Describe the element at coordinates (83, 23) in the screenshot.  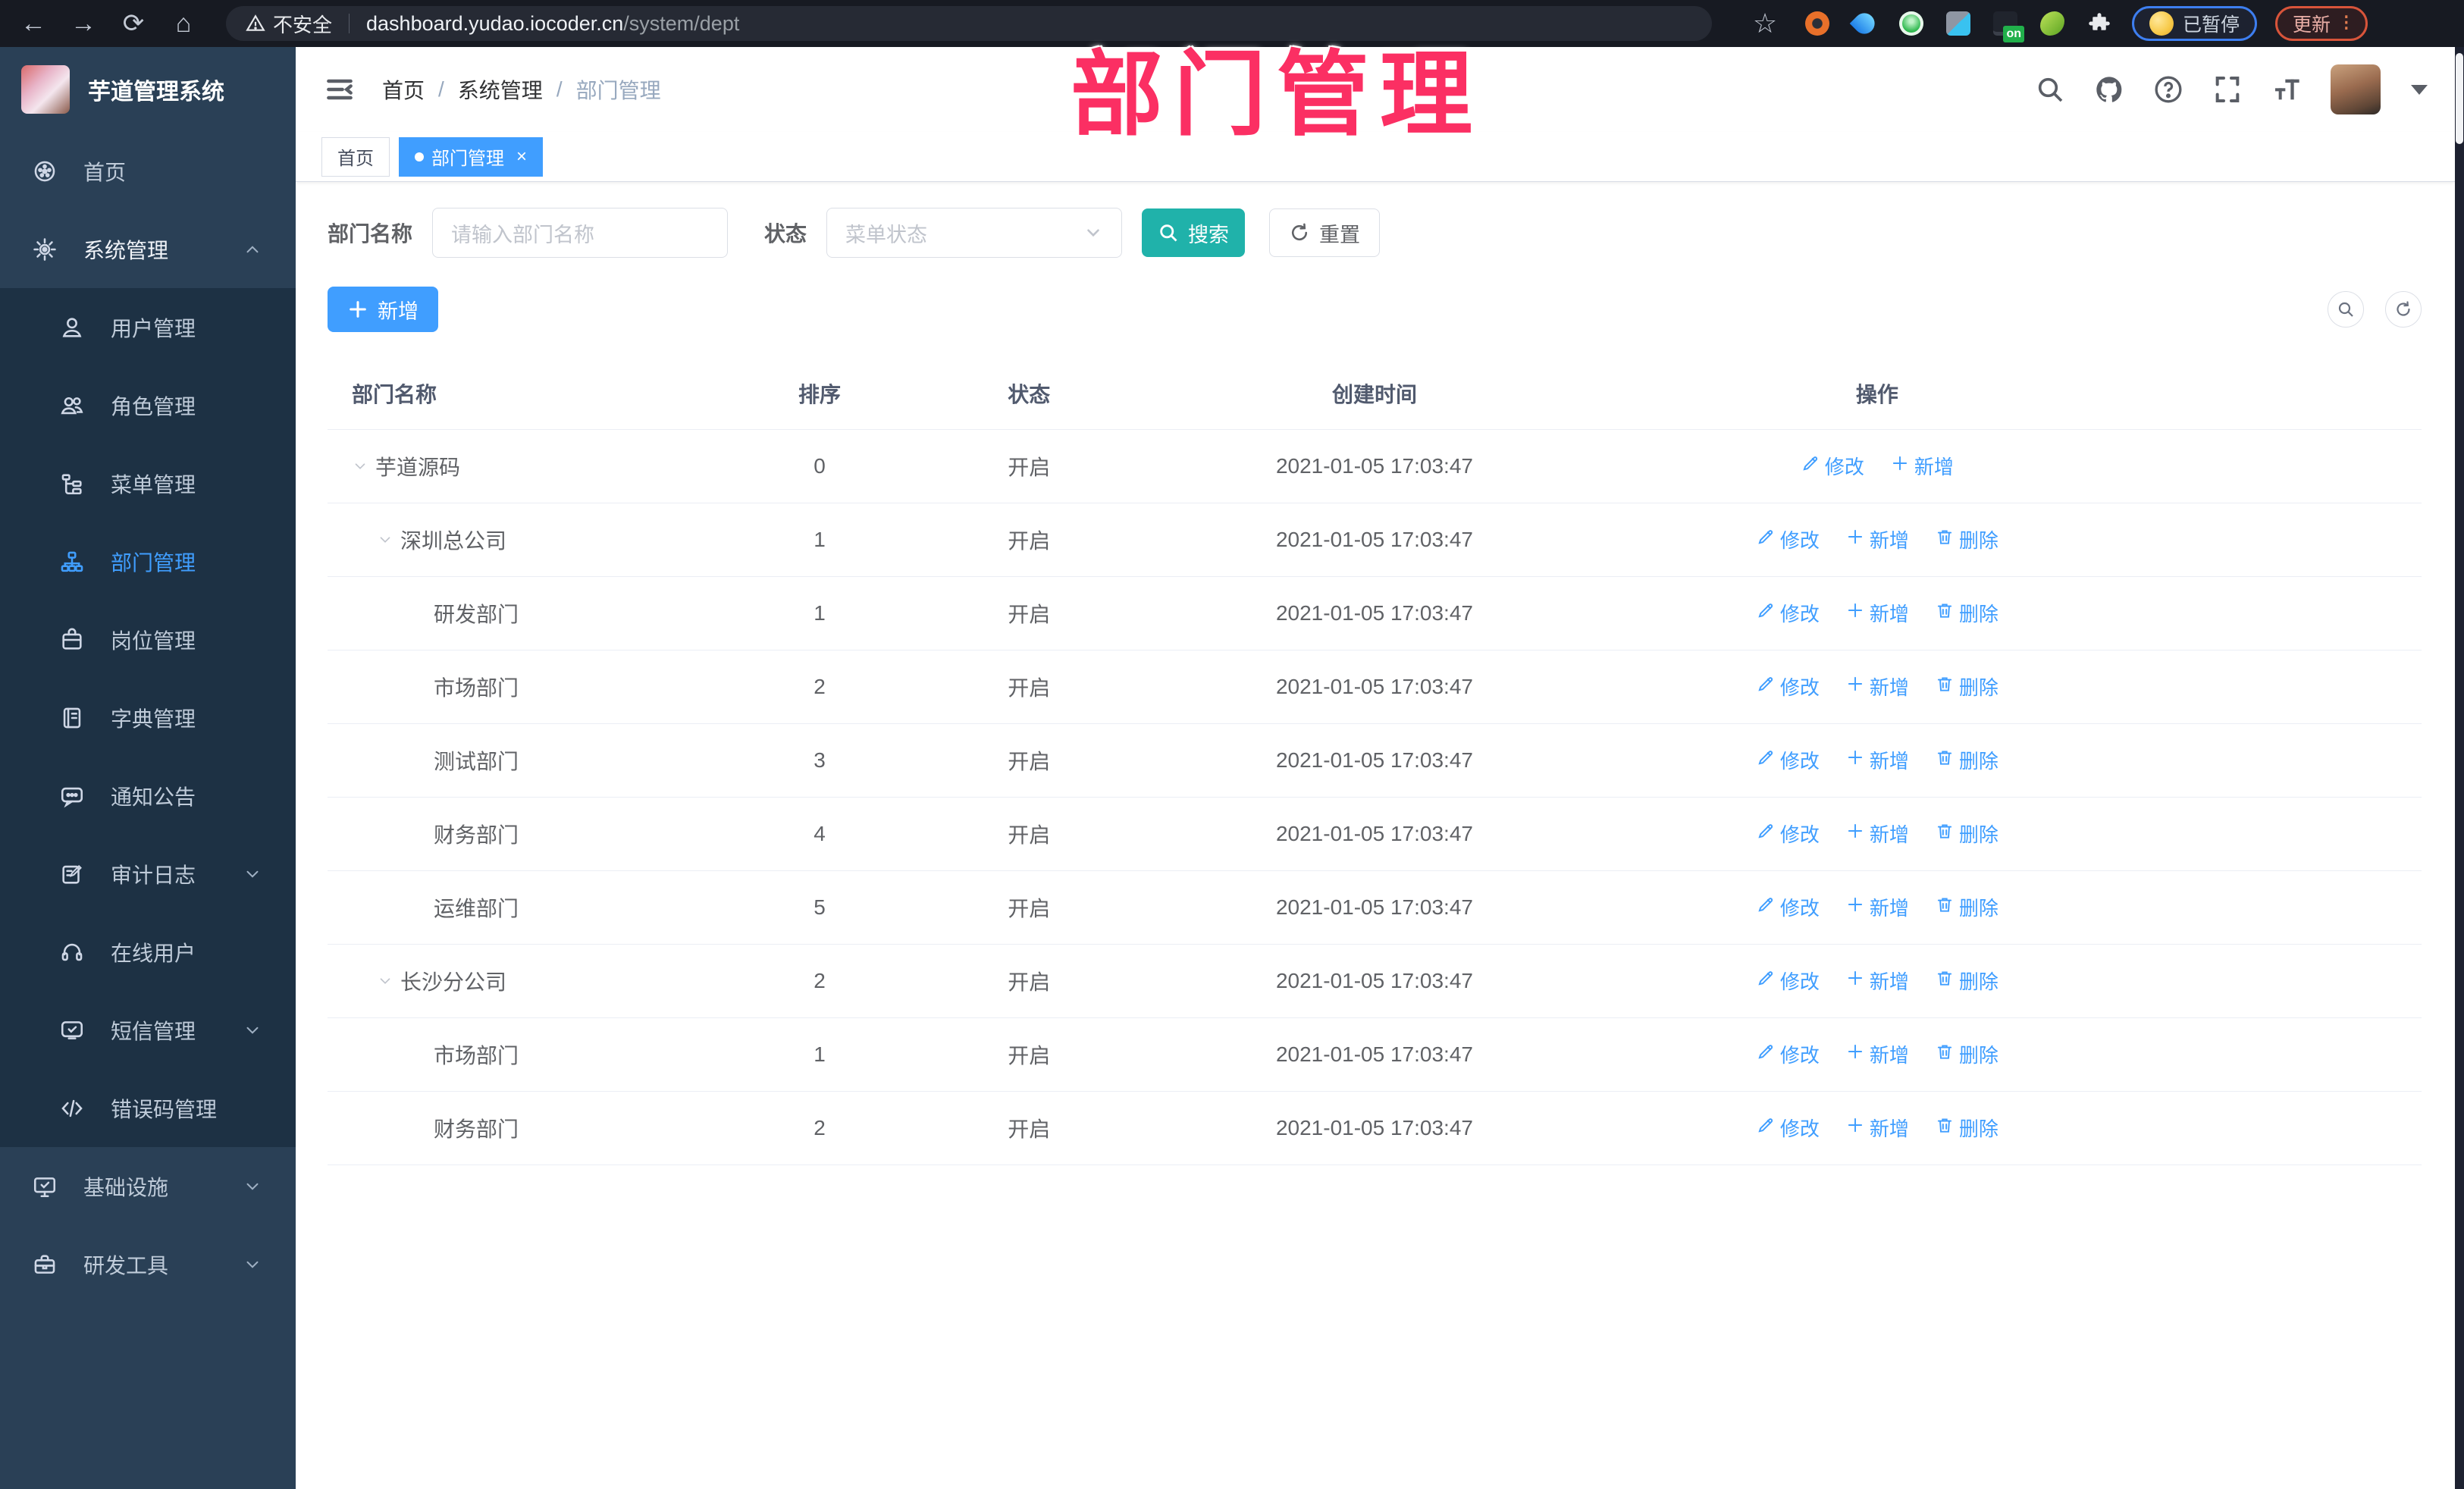
I see `browser-forward-icon: →` at that location.